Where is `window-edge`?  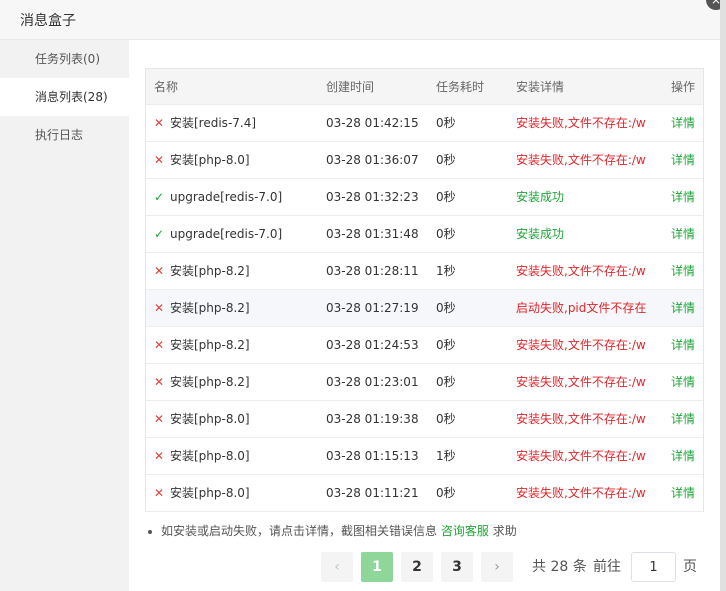
window-edge is located at coordinates (723, 295).